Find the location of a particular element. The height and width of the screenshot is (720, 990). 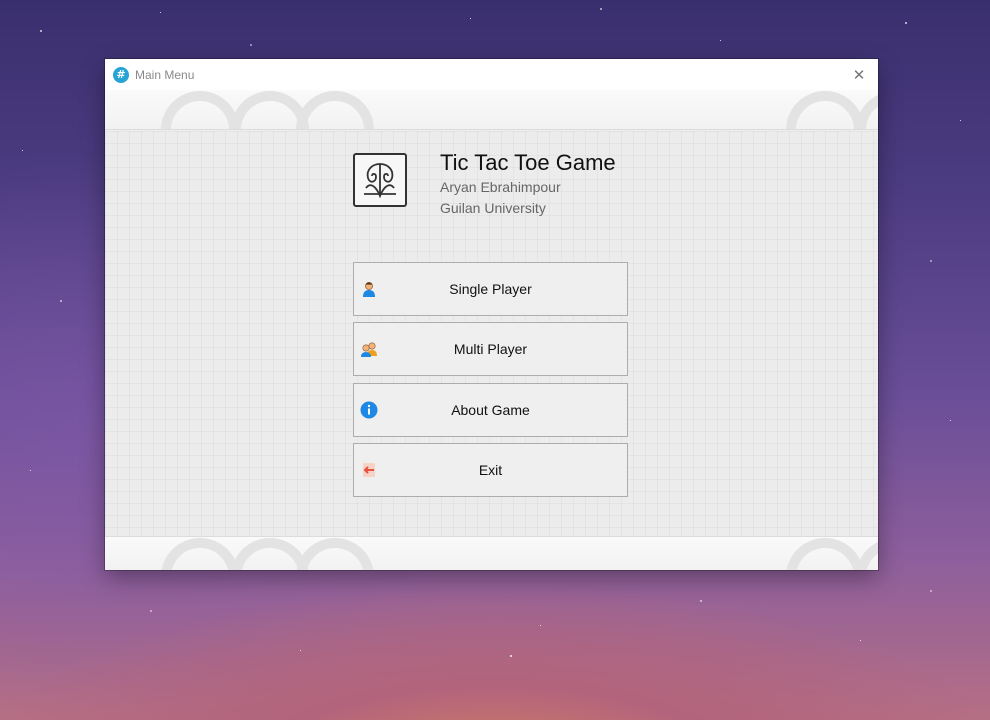

single-player-label: Single Player is located at coordinates (490, 289).